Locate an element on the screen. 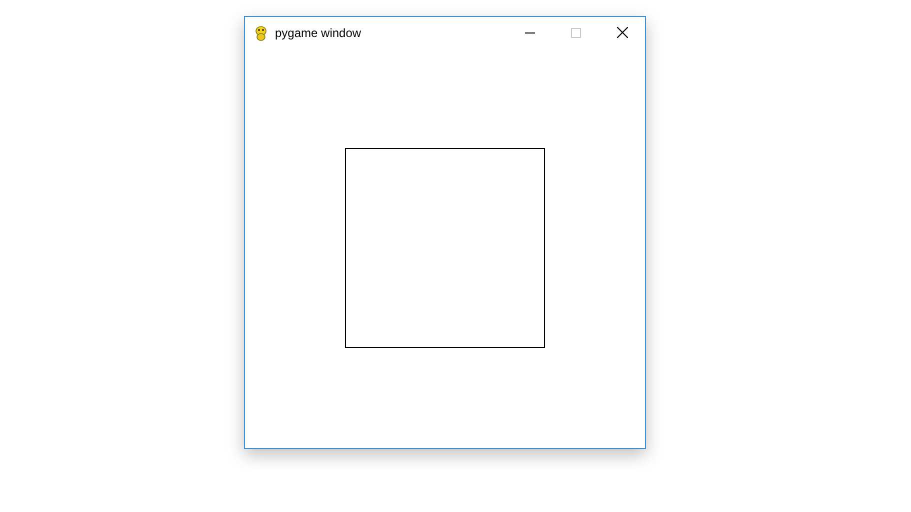 This screenshot has width=911, height=512. maximize-icon is located at coordinates (576, 33).